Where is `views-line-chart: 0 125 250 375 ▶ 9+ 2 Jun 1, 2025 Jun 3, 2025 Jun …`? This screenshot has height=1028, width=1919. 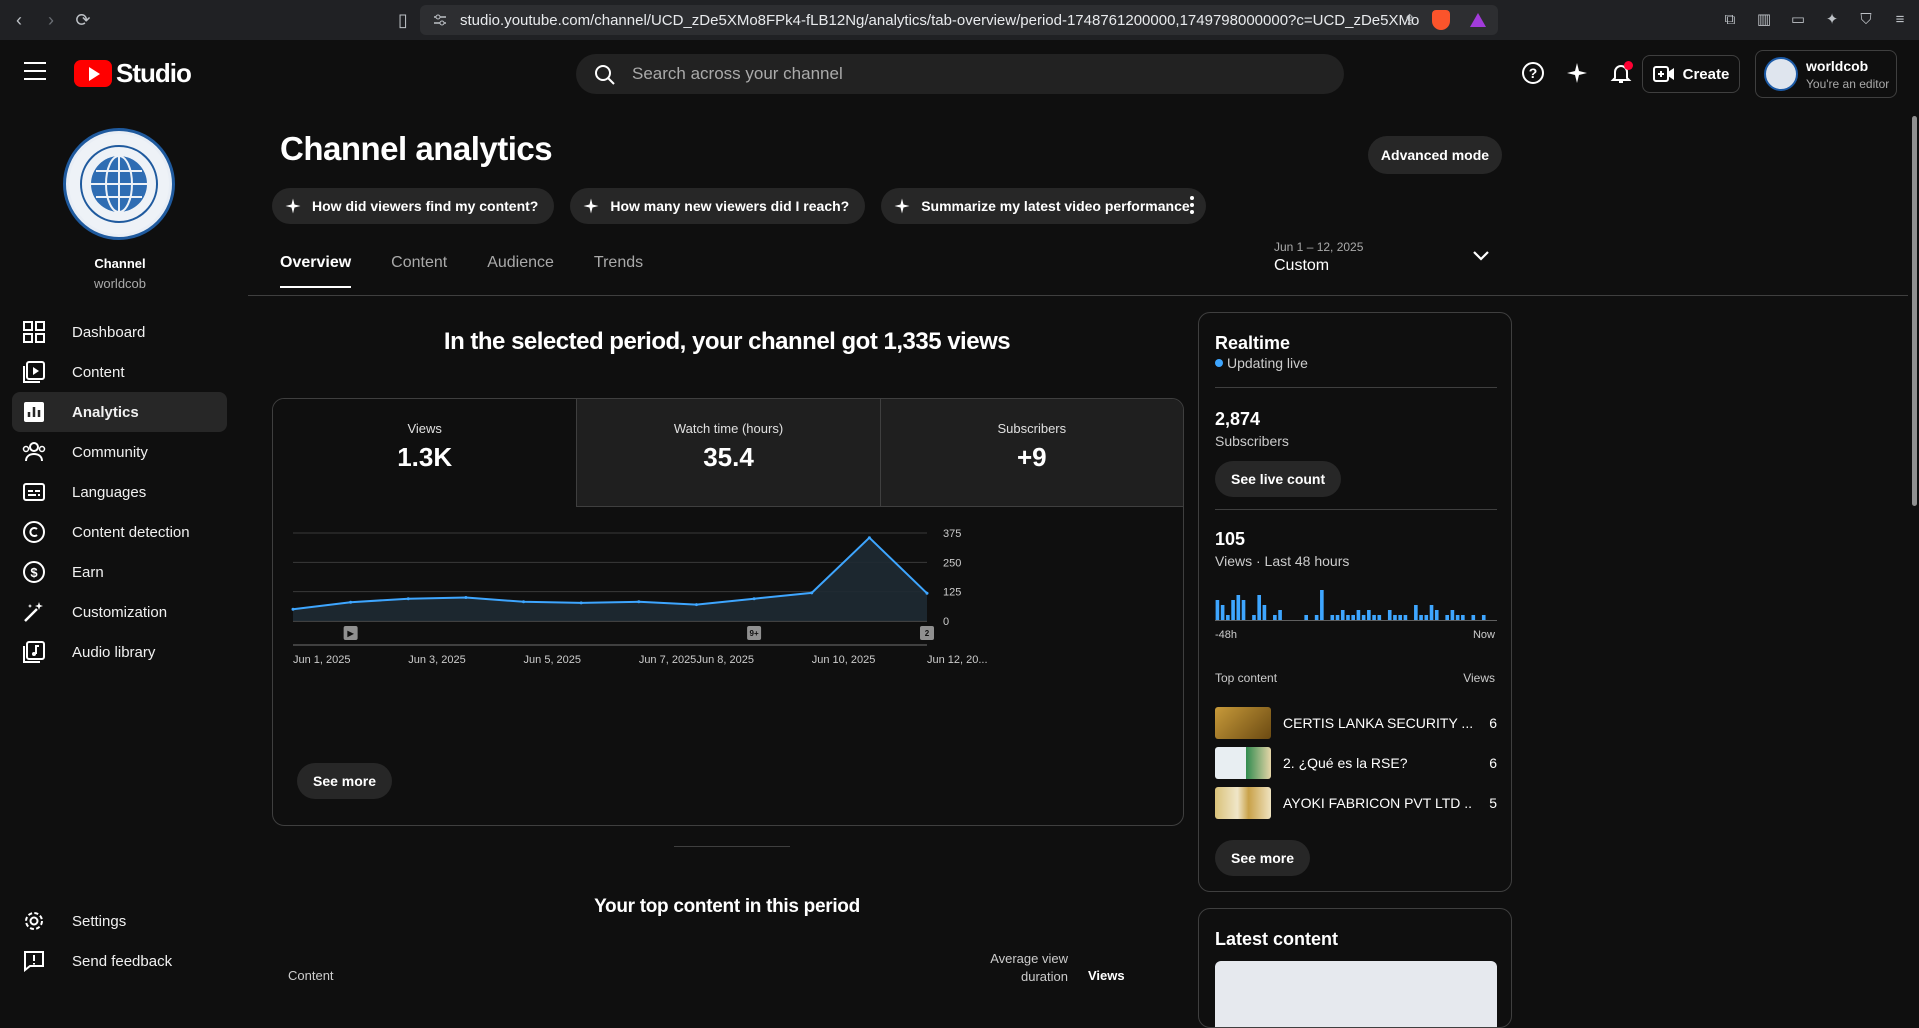 views-line-chart: 0 125 250 375 ▶ 9+ 2 Jun 1, 2025 Jun 3, 2025 Jun … is located at coordinates (728, 627).